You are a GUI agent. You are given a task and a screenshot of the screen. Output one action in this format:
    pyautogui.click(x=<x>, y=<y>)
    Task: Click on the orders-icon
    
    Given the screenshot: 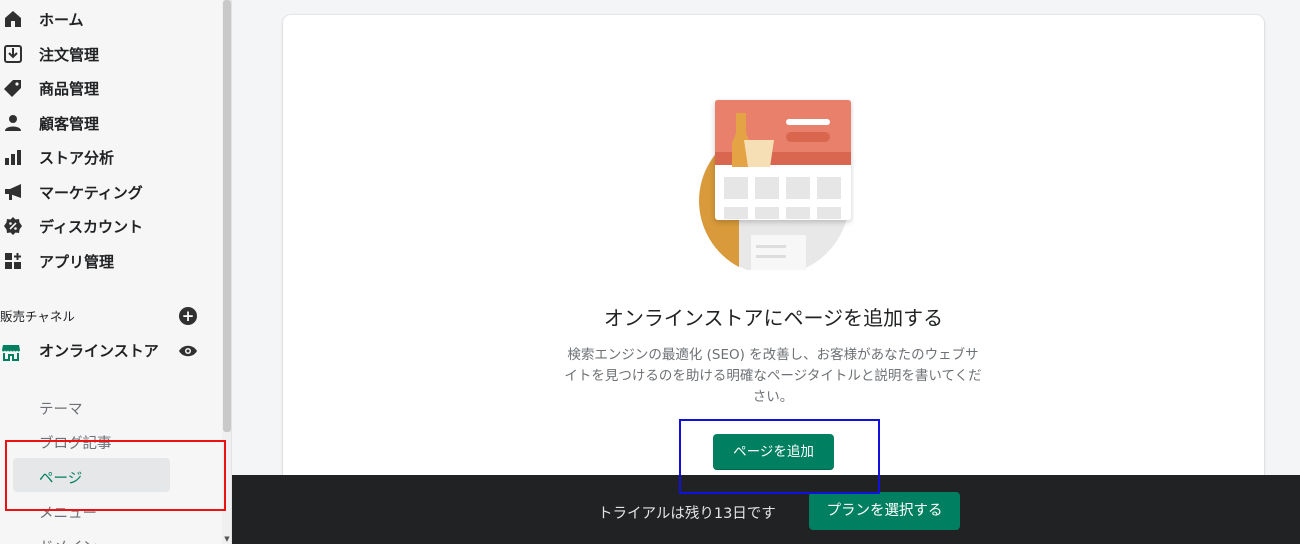 What is the action you would take?
    pyautogui.click(x=13, y=54)
    